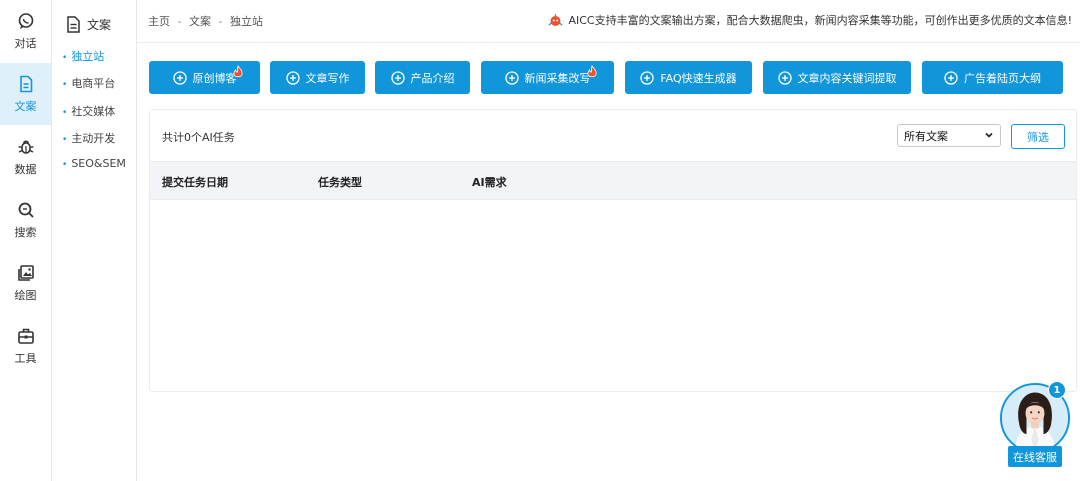 The width and height of the screenshot is (1080, 481). What do you see at coordinates (847, 78) in the screenshot?
I see `button-label: 文章内容关键词提取` at bounding box center [847, 78].